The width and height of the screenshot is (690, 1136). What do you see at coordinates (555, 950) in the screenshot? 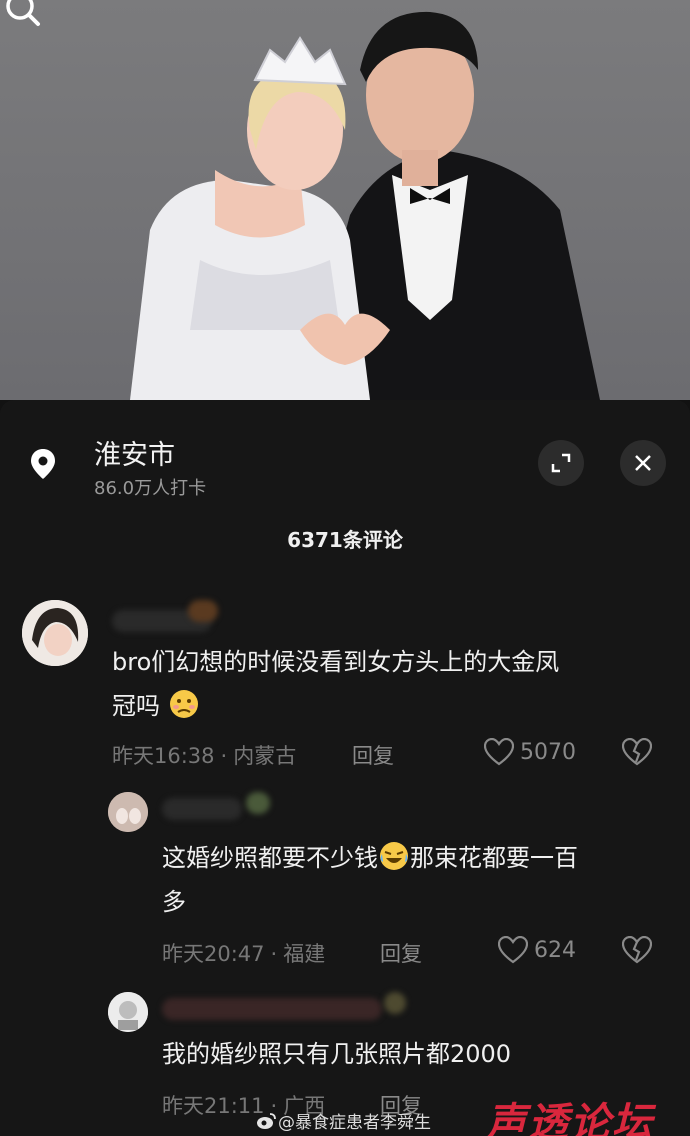
I see `like-count: 624` at bounding box center [555, 950].